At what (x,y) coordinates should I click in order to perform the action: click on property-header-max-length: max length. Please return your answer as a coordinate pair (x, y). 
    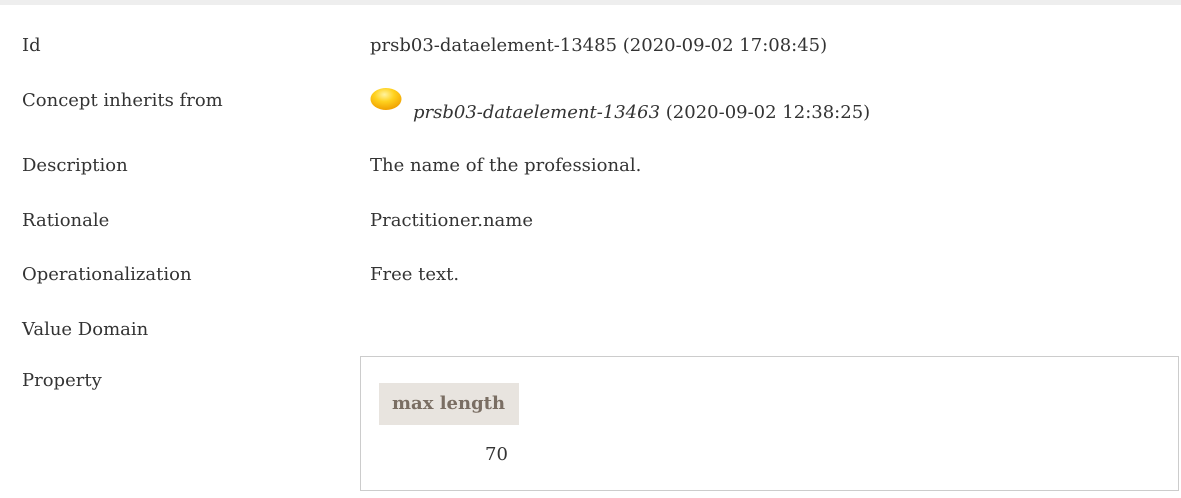
    Looking at the image, I should click on (449, 404).